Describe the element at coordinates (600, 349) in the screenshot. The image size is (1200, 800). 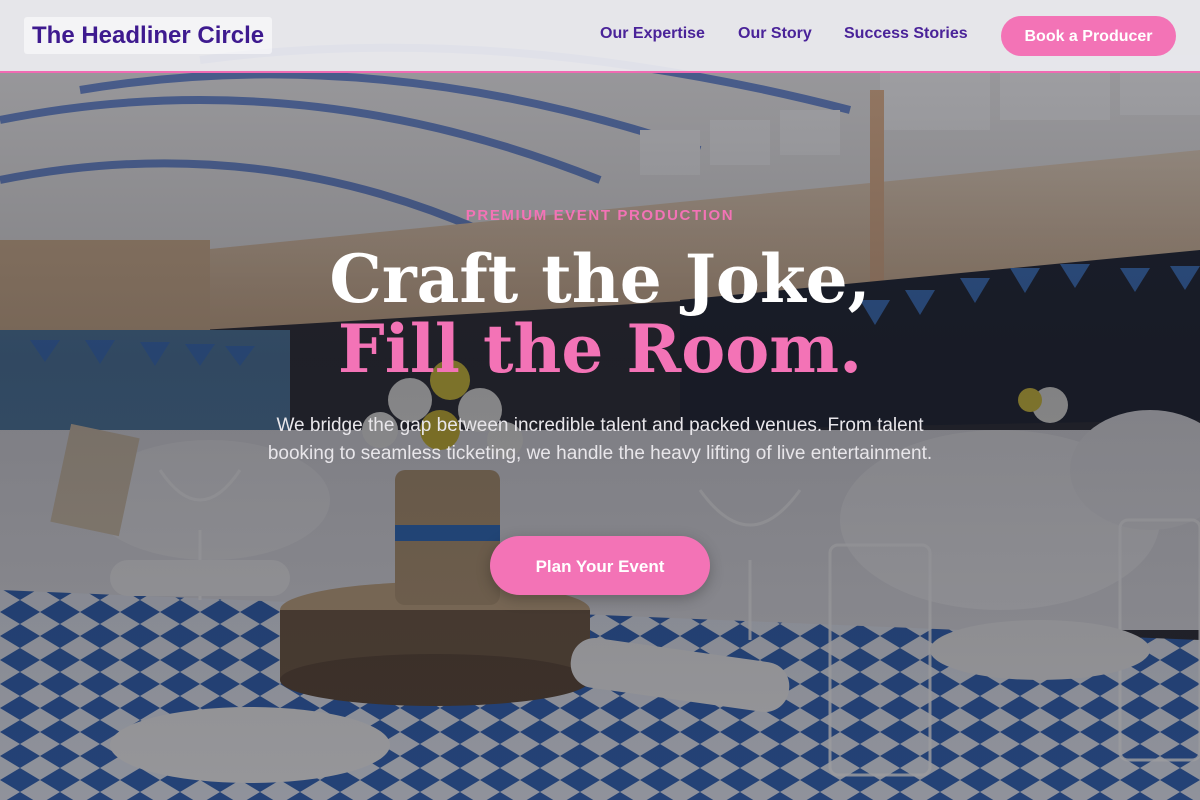
I see `hero-headline-line2: Fill the Room.` at that location.